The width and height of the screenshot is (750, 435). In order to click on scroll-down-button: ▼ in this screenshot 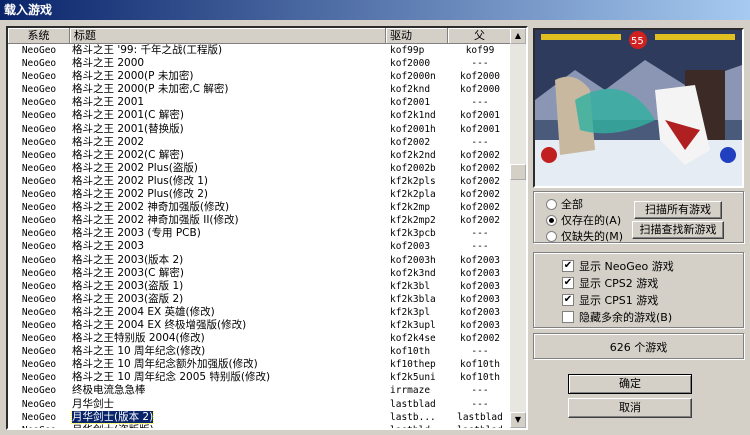, I will do `click(518, 420)`.